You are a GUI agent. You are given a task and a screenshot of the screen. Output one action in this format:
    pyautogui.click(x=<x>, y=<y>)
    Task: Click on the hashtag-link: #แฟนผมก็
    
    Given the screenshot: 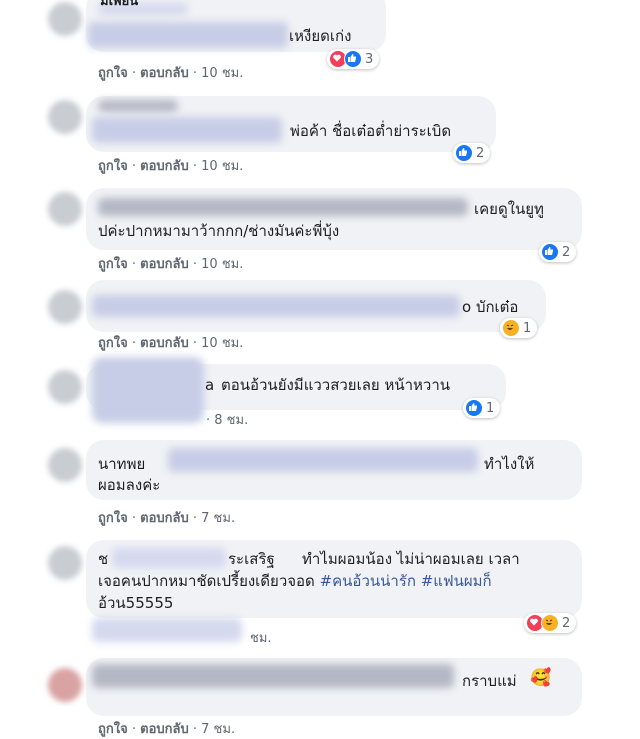 What is the action you would take?
    pyautogui.click(x=456, y=581)
    